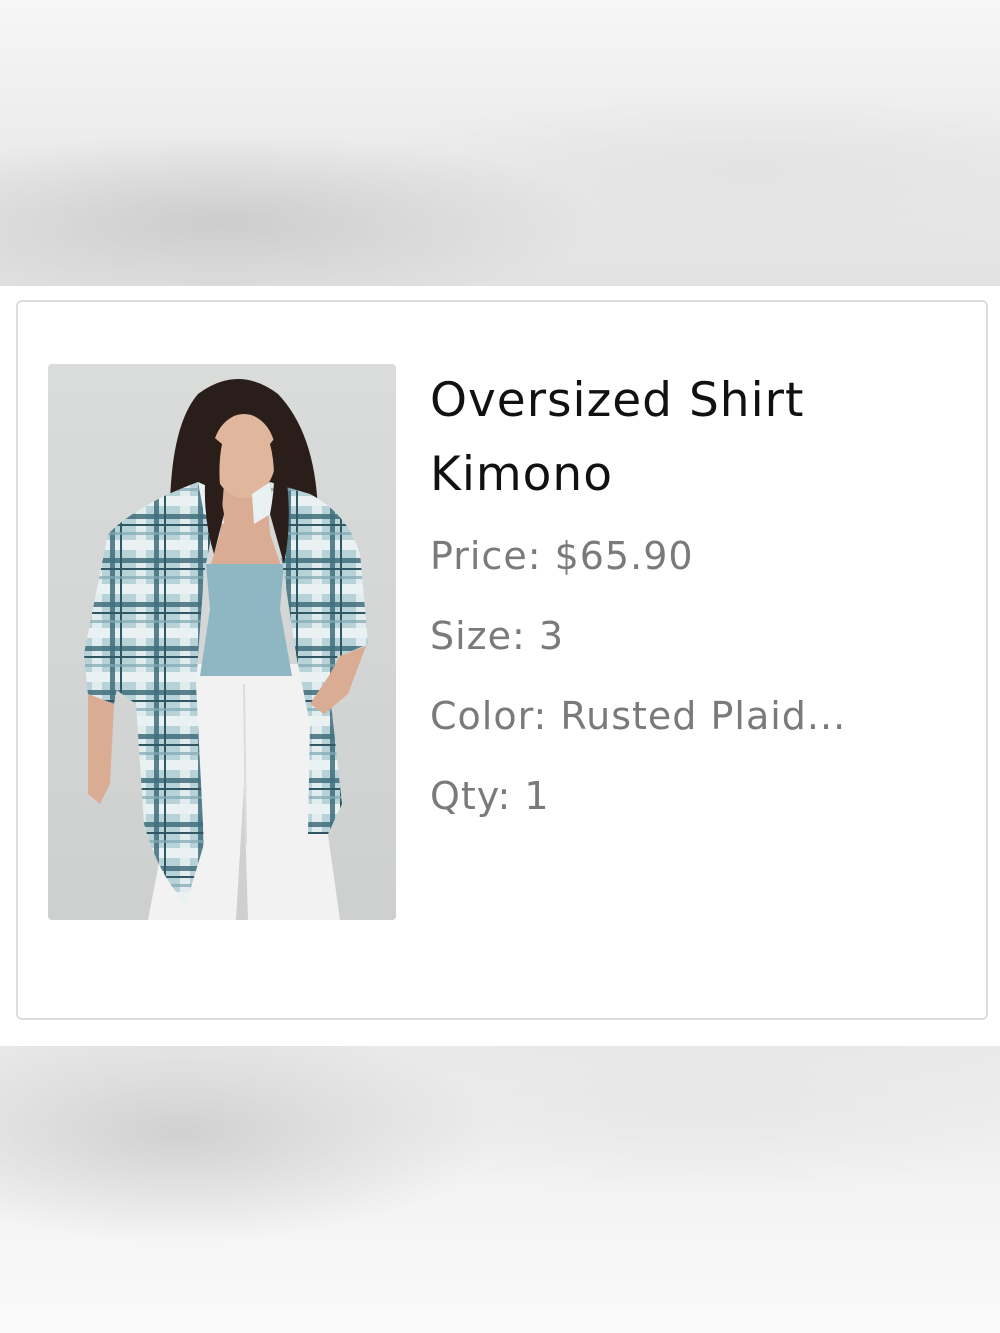 This screenshot has height=1333, width=1000. I want to click on product-price: Price: $65.90, so click(562, 556).